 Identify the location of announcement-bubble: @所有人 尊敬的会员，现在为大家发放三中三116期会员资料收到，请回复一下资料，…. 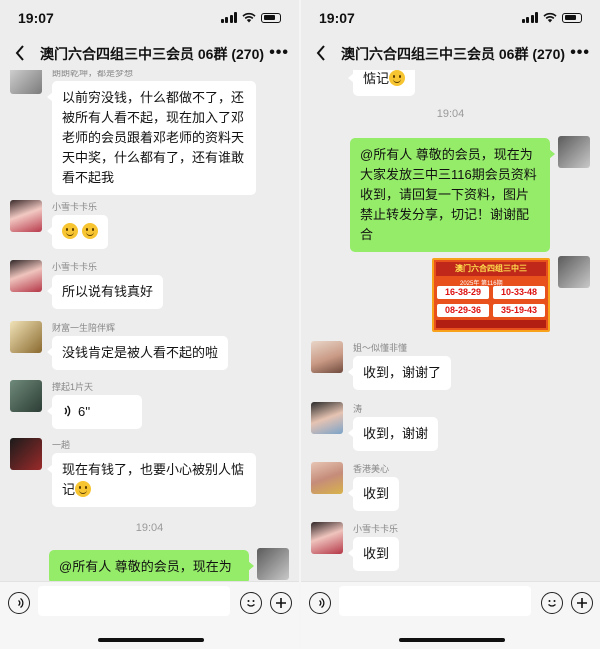
(452, 195).